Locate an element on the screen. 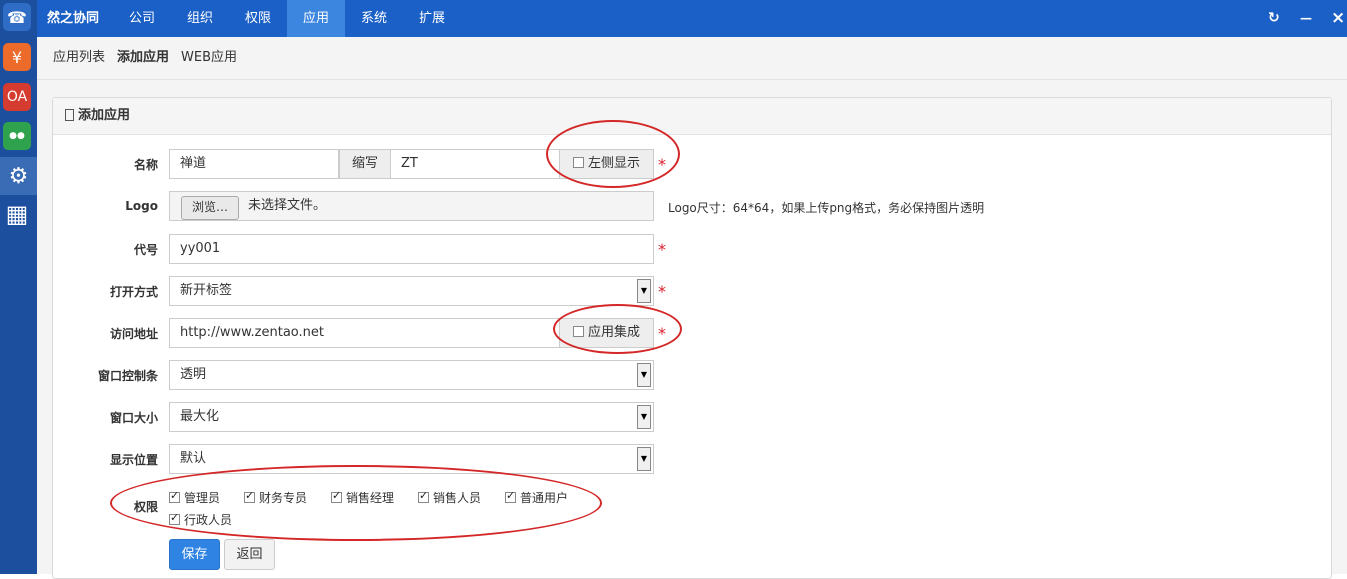  logo-hint: Logo尺寸：64*64，如果上传png格式，务必保持图片透明 is located at coordinates (826, 208).